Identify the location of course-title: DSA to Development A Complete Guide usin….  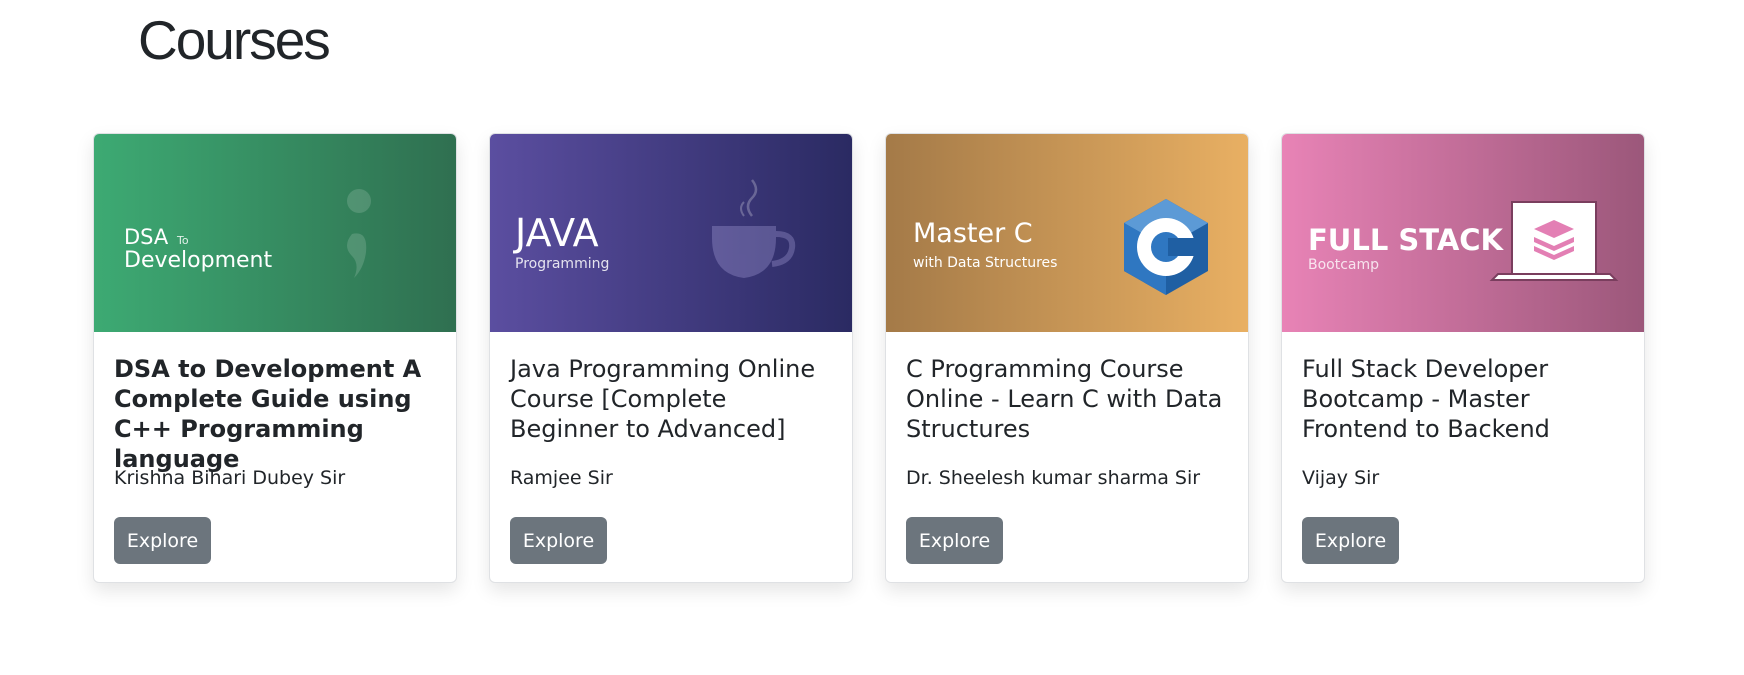
(275, 413).